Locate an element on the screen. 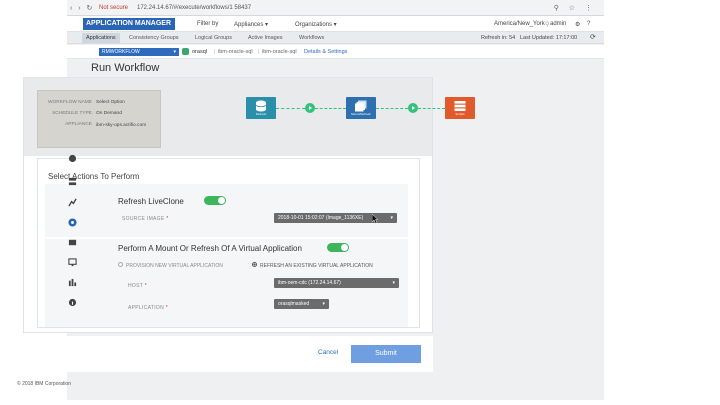 This screenshot has height=405, width=720. radio-off-icon is located at coordinates (120, 265).